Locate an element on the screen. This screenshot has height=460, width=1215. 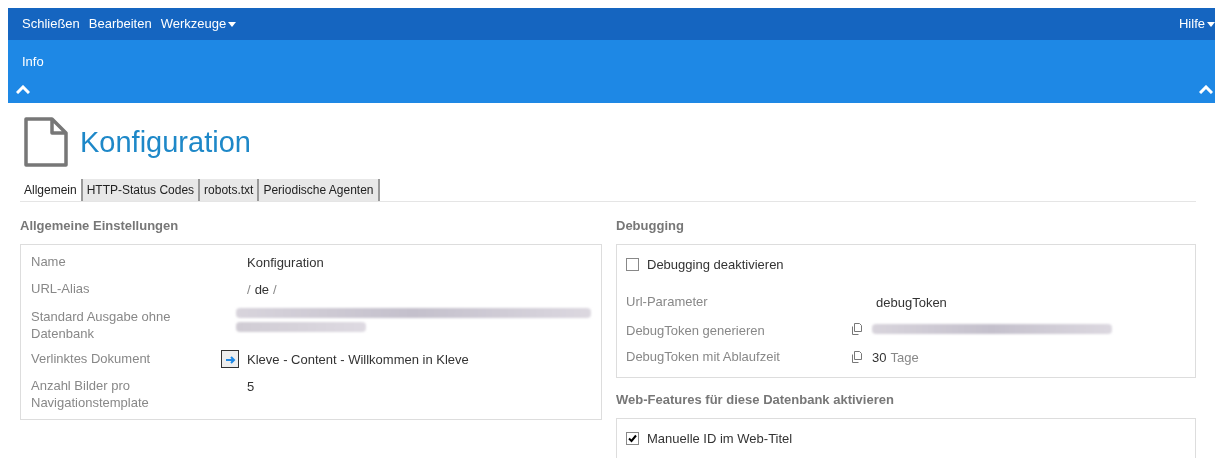
field-label: Standard Ausgabe ohne Datenbank is located at coordinates (101, 324).